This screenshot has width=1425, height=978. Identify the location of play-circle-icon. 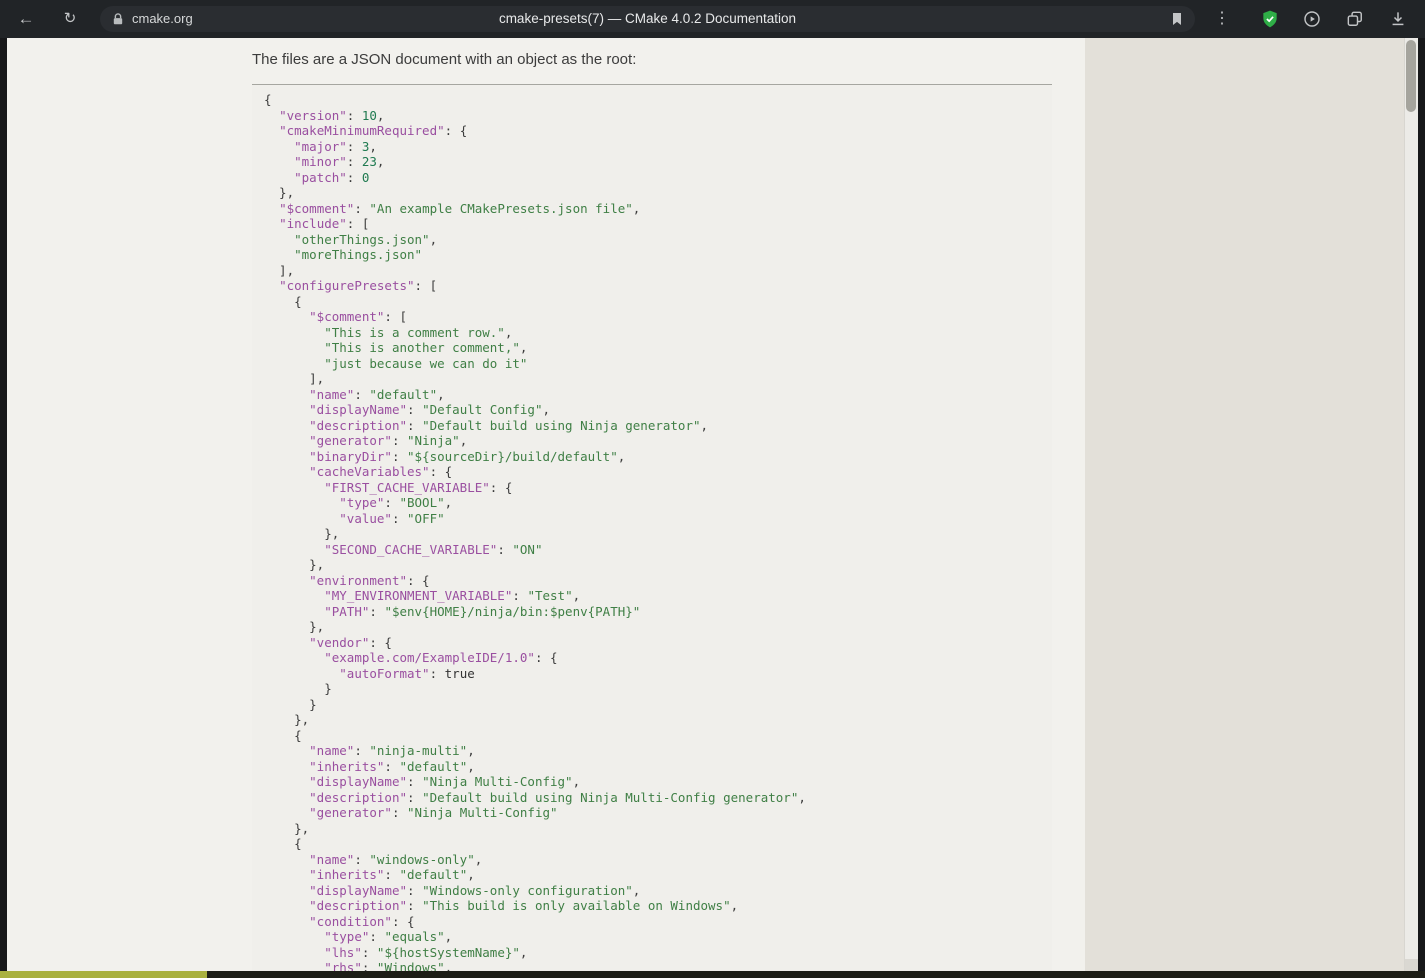
(1312, 19).